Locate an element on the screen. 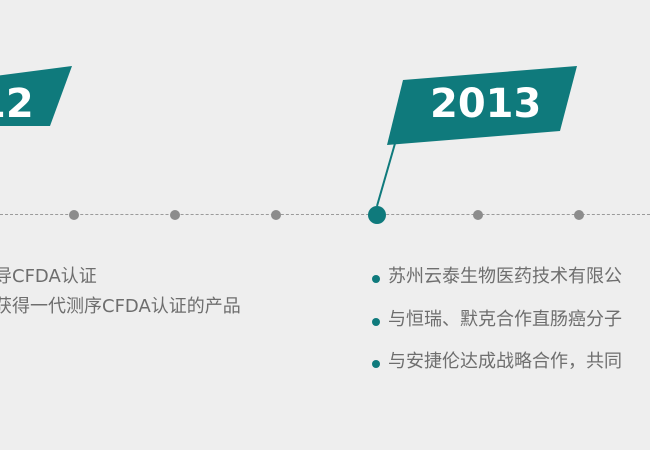 This screenshot has height=450, width=650. left-year-label: 12 is located at coordinates (17, 104).